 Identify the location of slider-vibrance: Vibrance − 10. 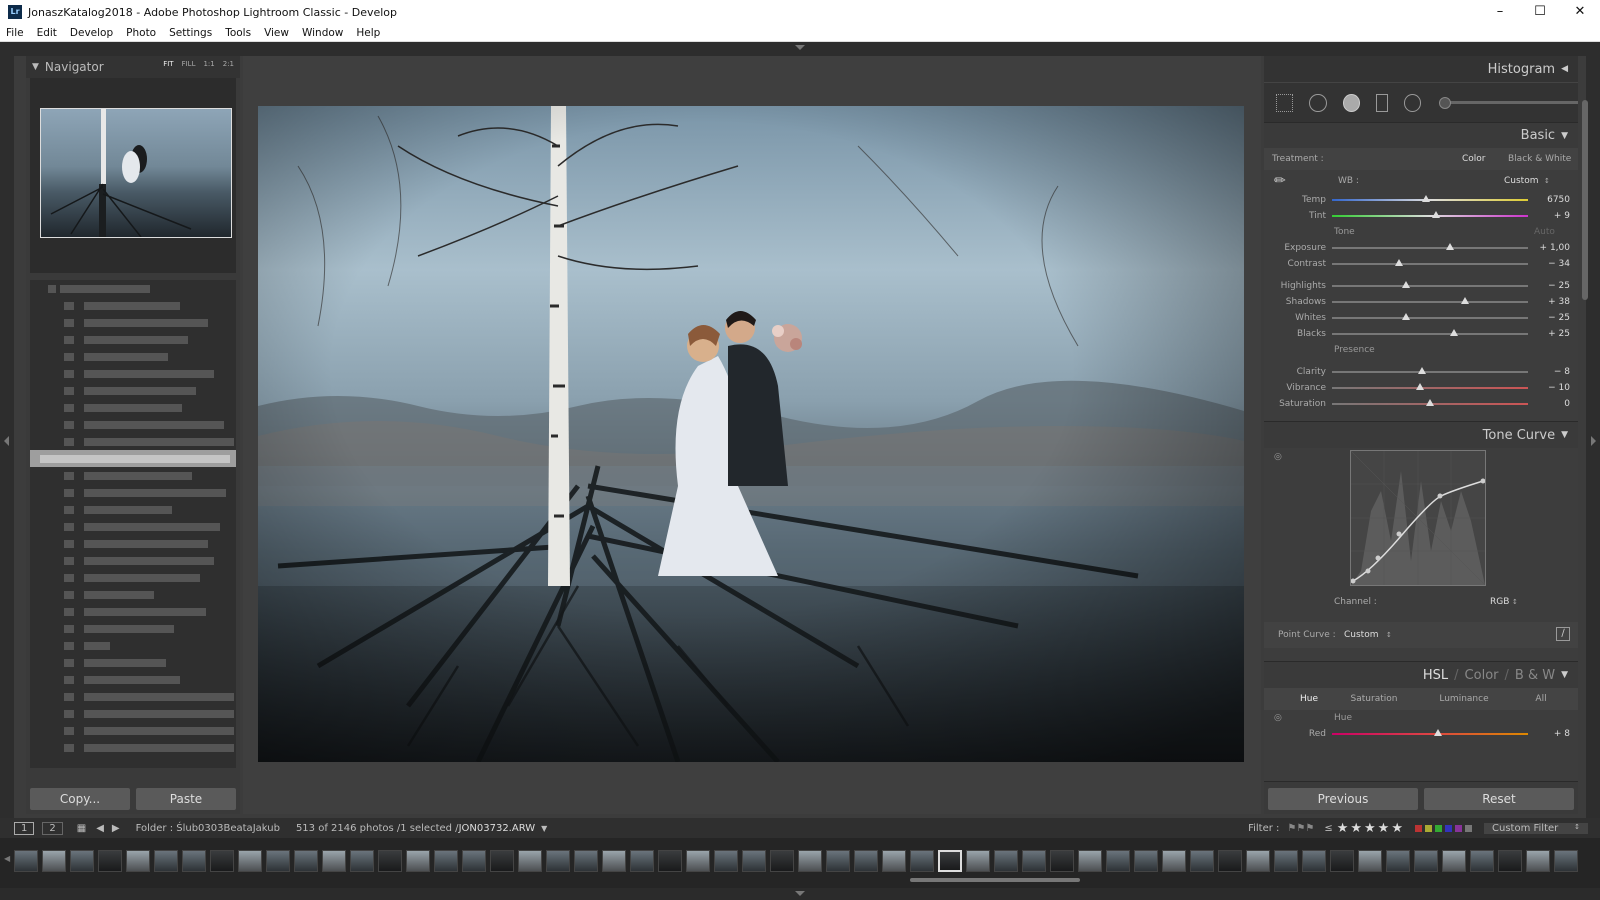
(1421, 388).